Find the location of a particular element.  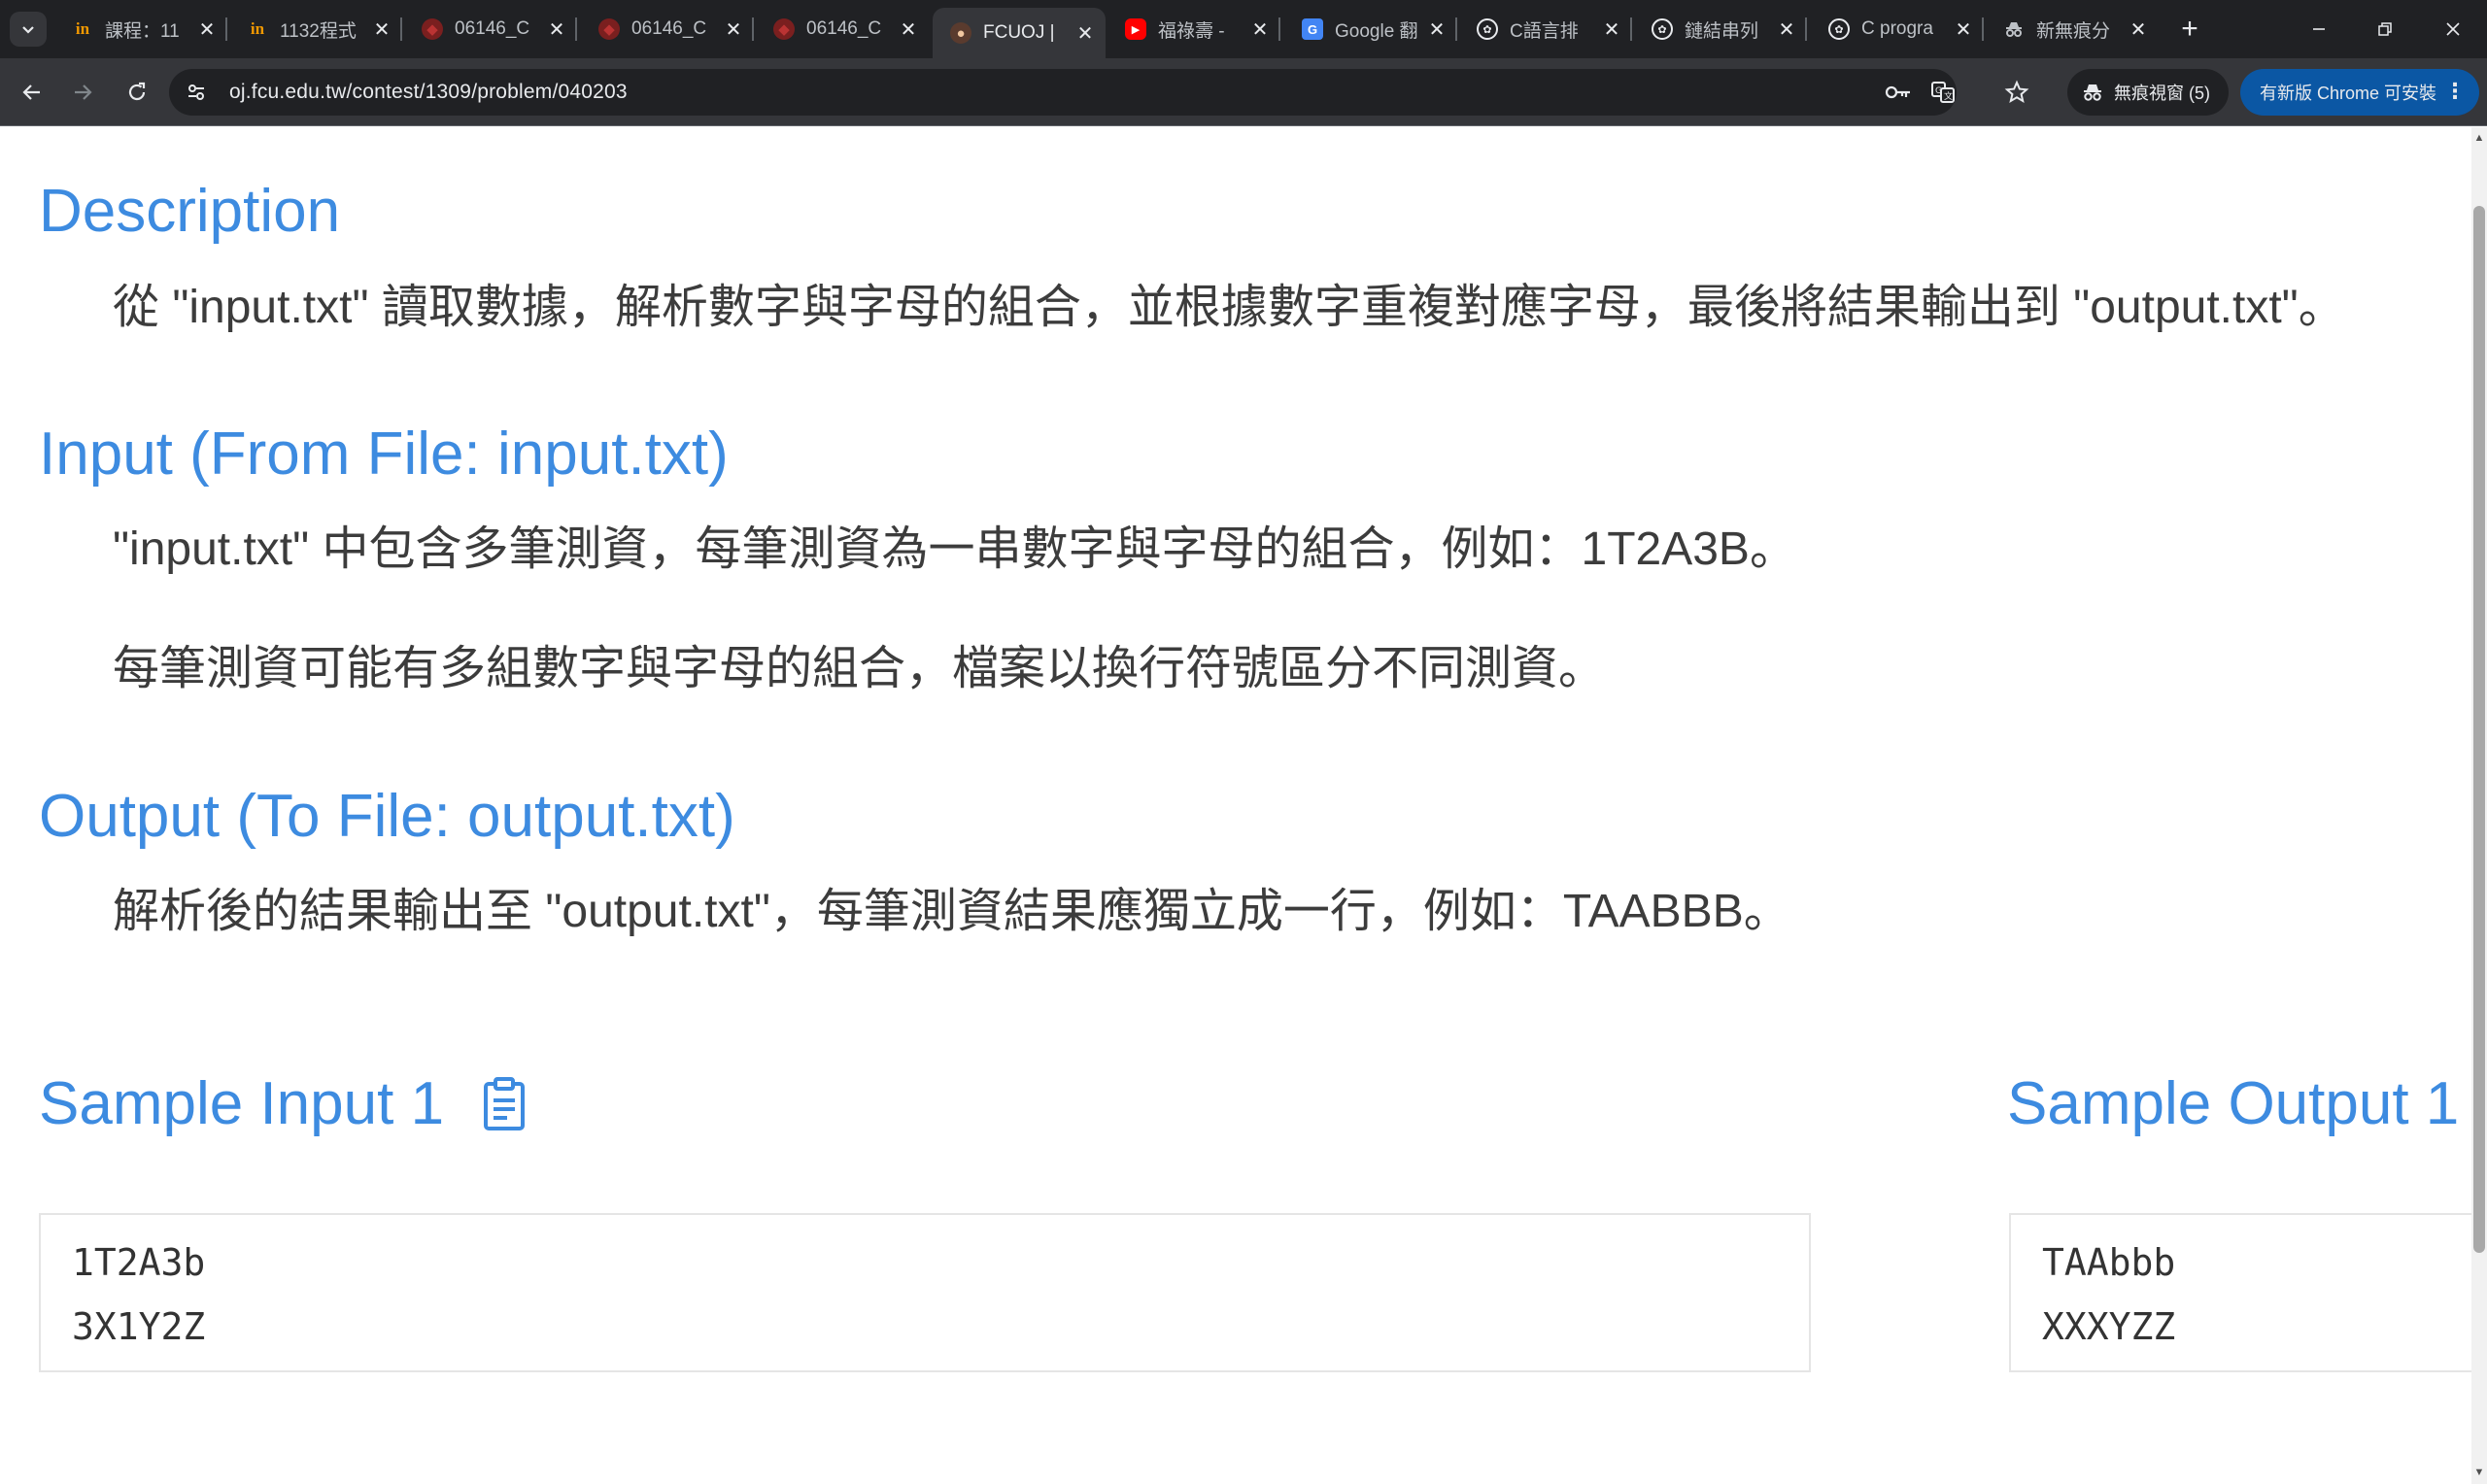

incognito-indicator: 無痕視窗 (5) is located at coordinates (2148, 92).